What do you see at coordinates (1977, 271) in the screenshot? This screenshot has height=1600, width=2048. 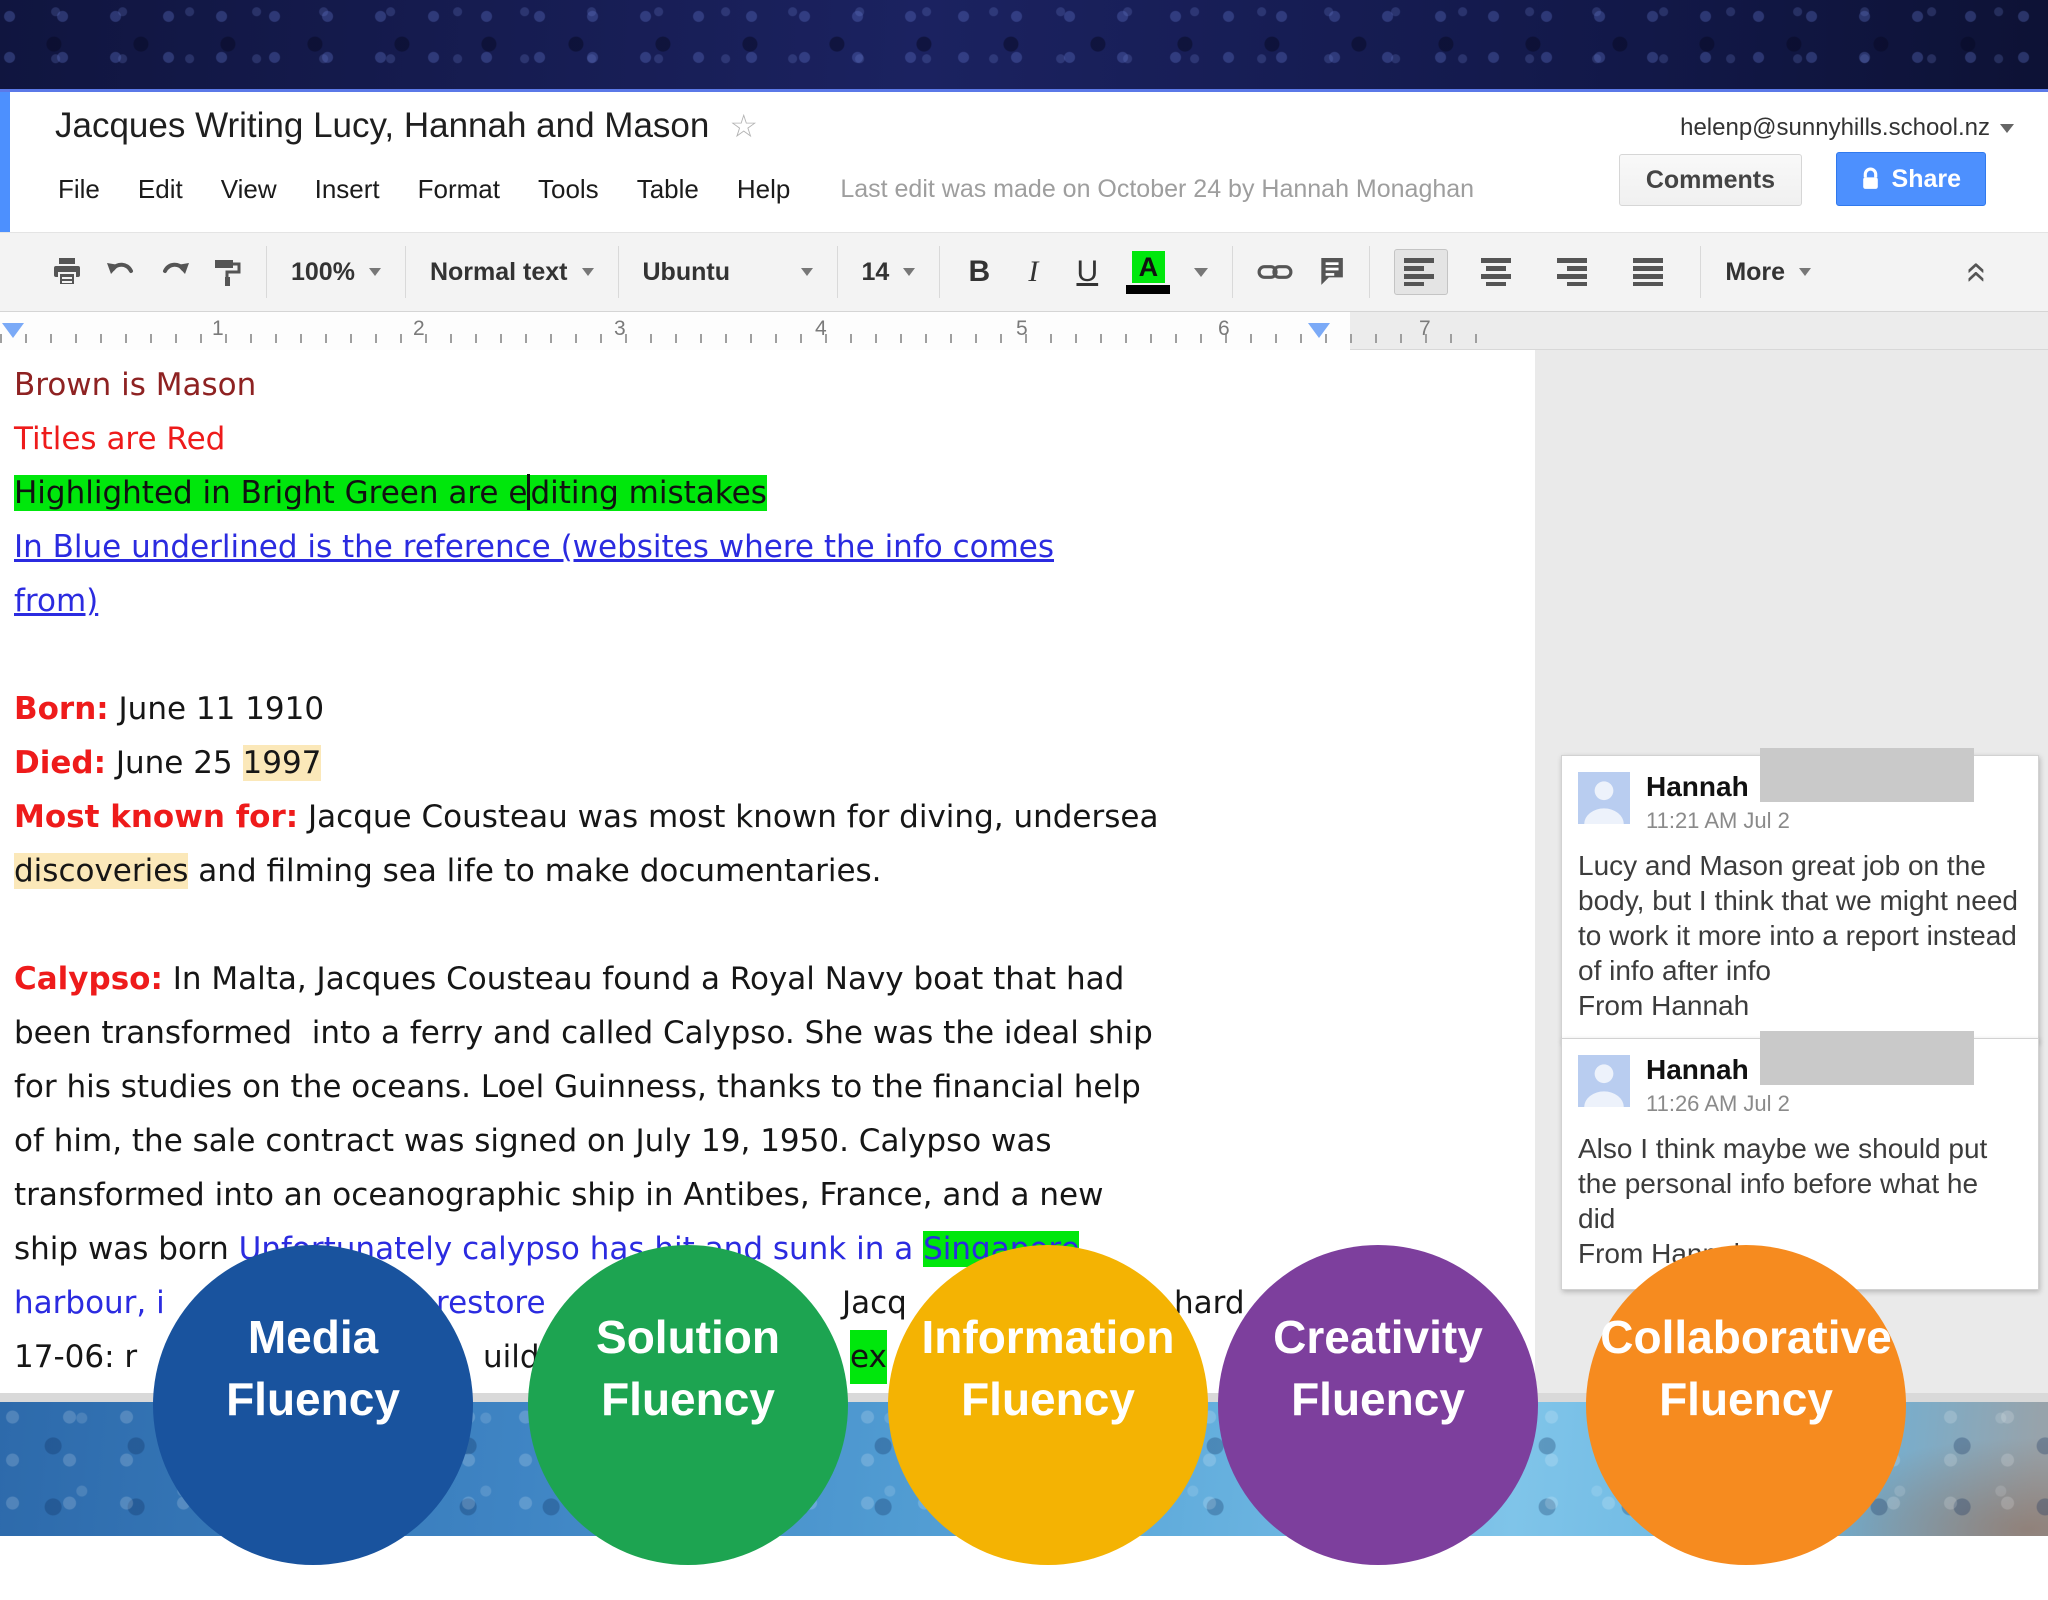 I see `collapse-toolbar-icon: «` at bounding box center [1977, 271].